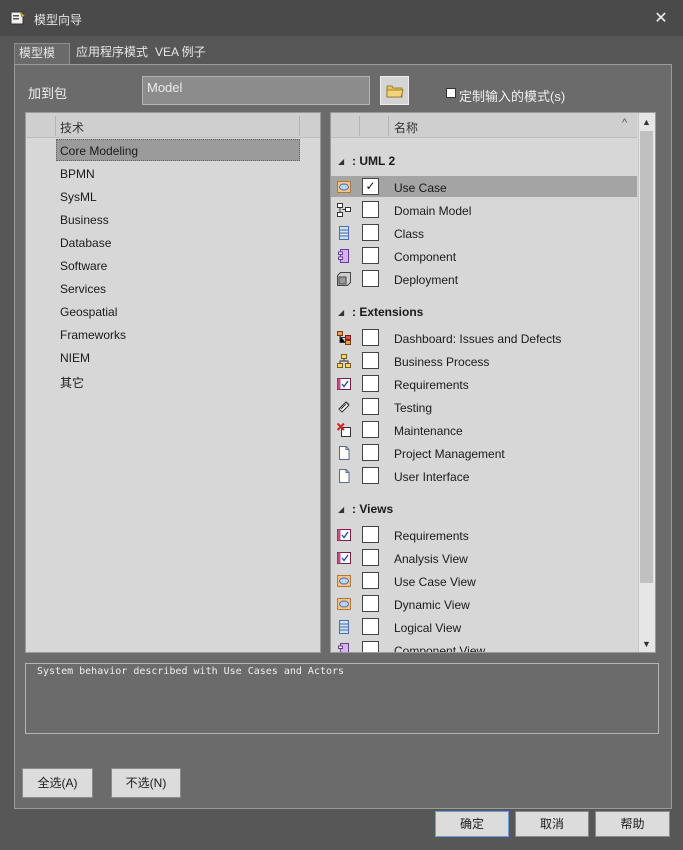 The height and width of the screenshot is (850, 683). What do you see at coordinates (99, 151) in the screenshot?
I see `technology-item: Core Modeling` at bounding box center [99, 151].